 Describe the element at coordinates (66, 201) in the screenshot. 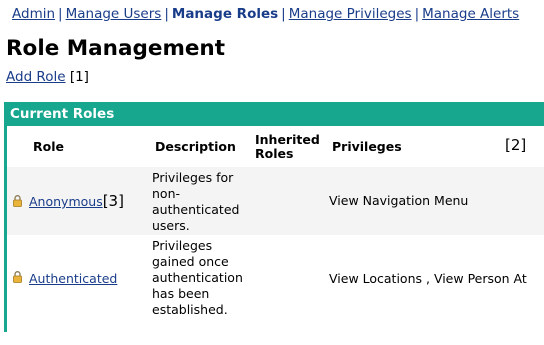

I see `role-link-anonymous: Anonymous` at that location.